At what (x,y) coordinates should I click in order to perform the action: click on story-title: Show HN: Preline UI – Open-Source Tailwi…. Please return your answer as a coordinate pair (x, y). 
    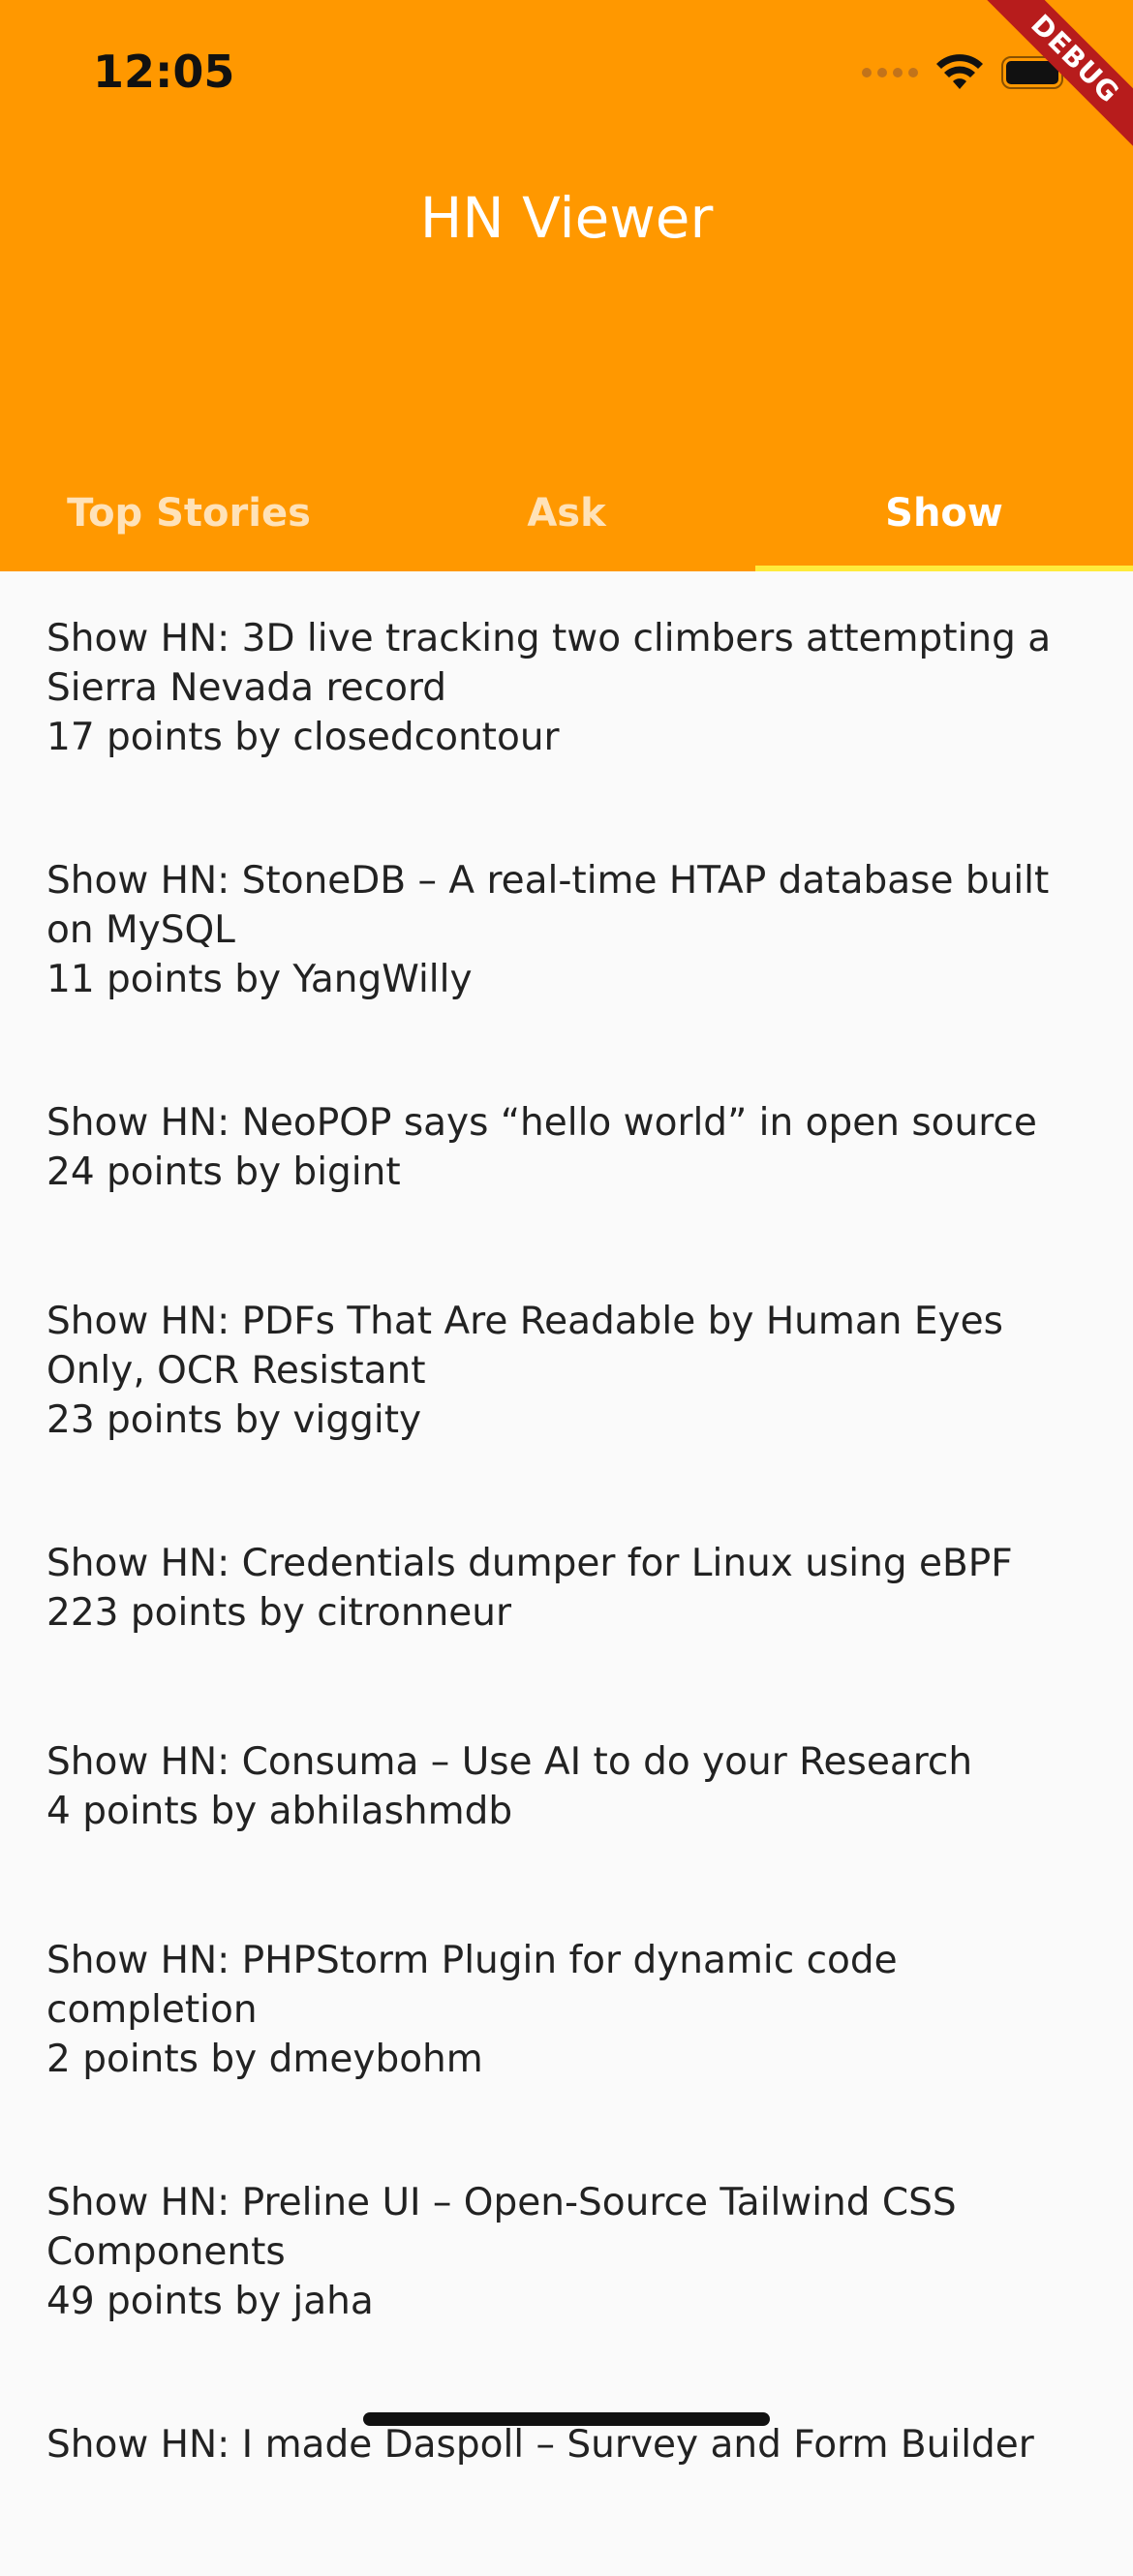
    Looking at the image, I should click on (501, 2227).